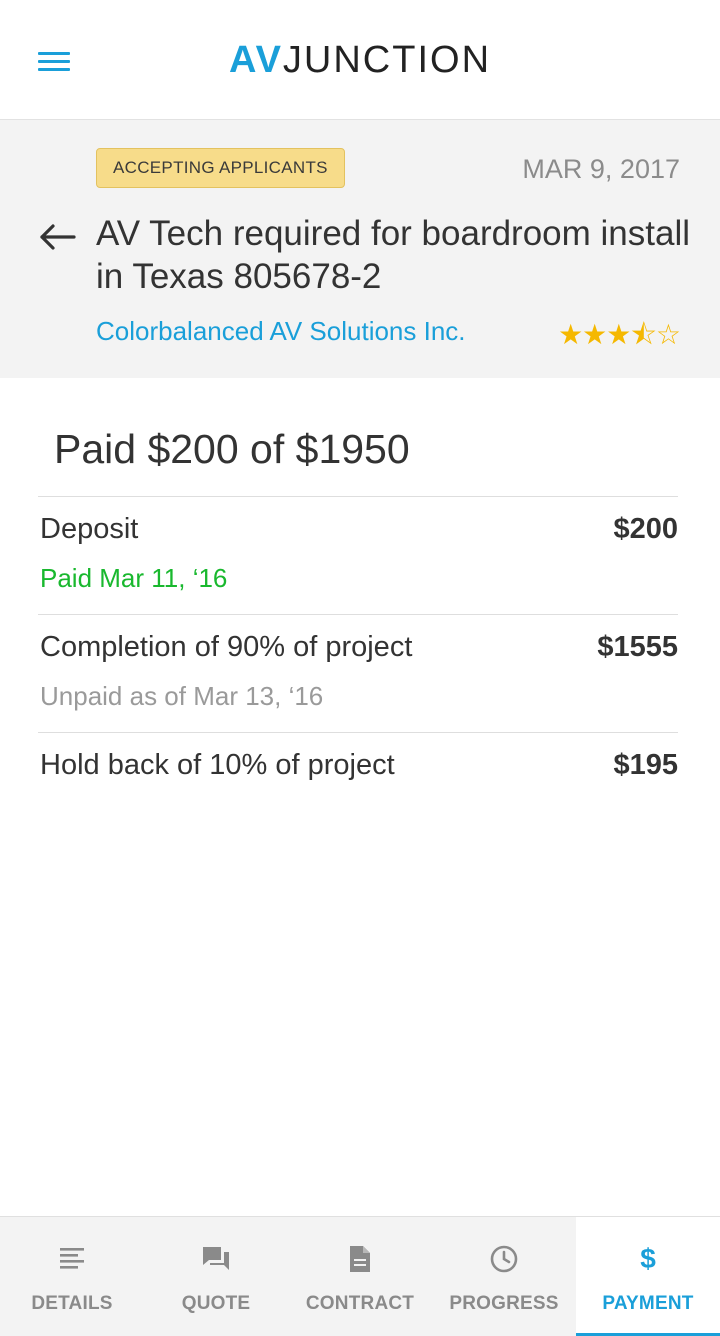 Image resolution: width=720 pixels, height=1336 pixels. I want to click on tab-label: PAYMENT, so click(648, 1303).